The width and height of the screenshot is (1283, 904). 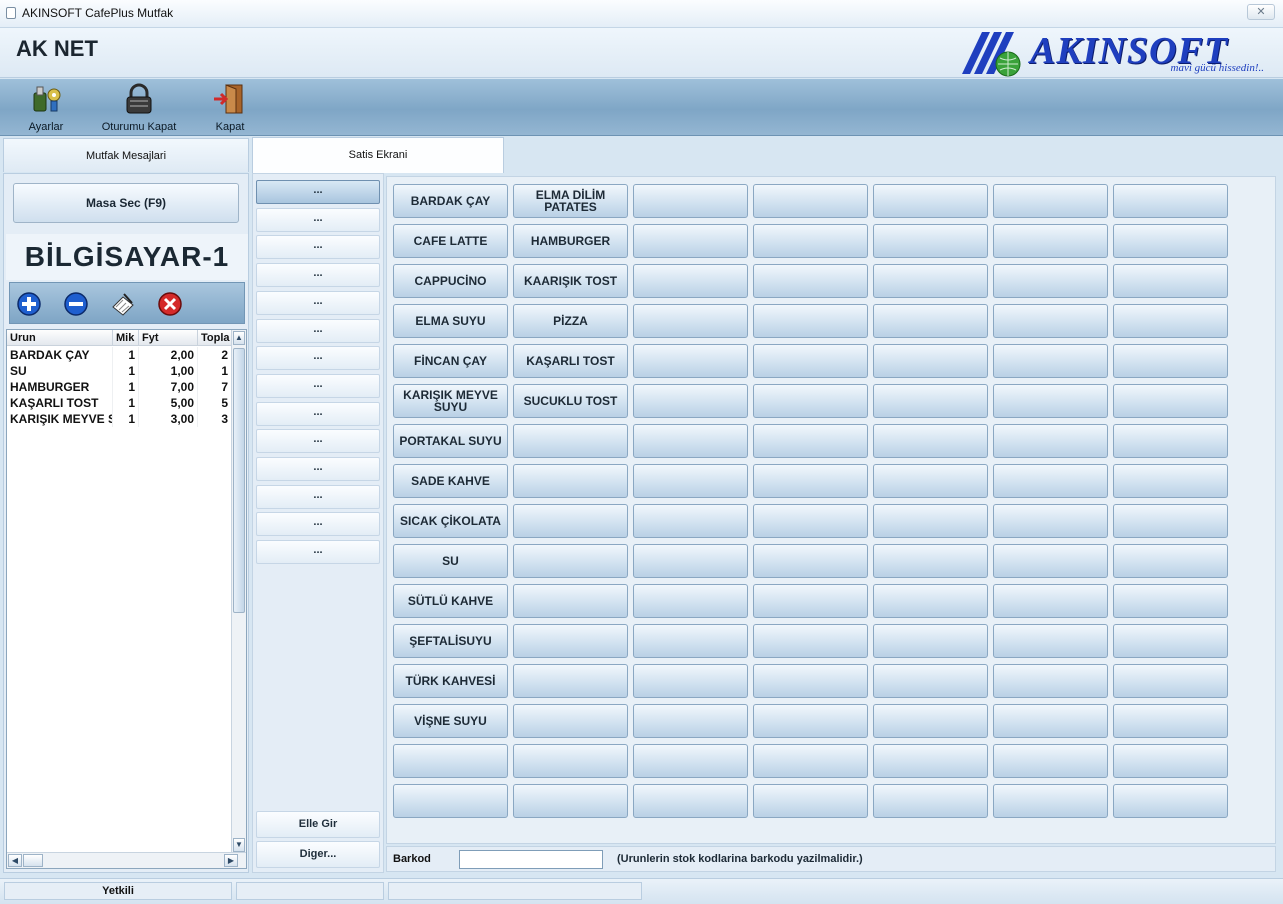 I want to click on barcode-input, so click(x=531, y=859).